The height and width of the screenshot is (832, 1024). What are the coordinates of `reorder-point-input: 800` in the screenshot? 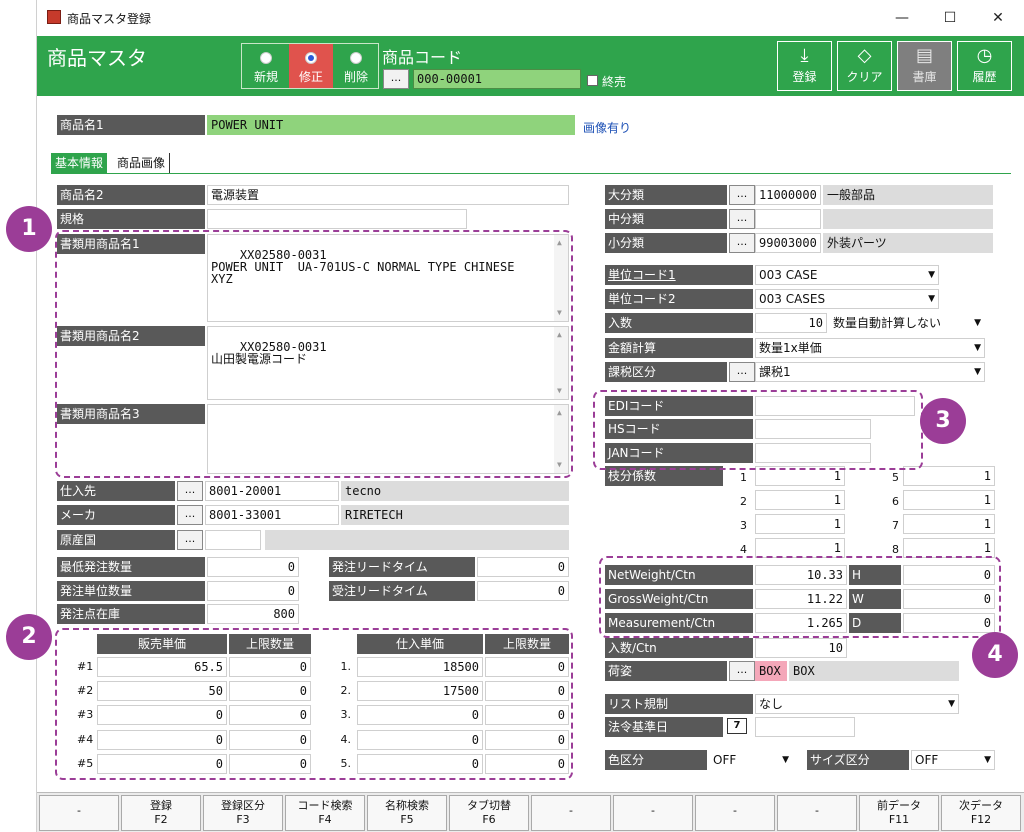 It's located at (253, 614).